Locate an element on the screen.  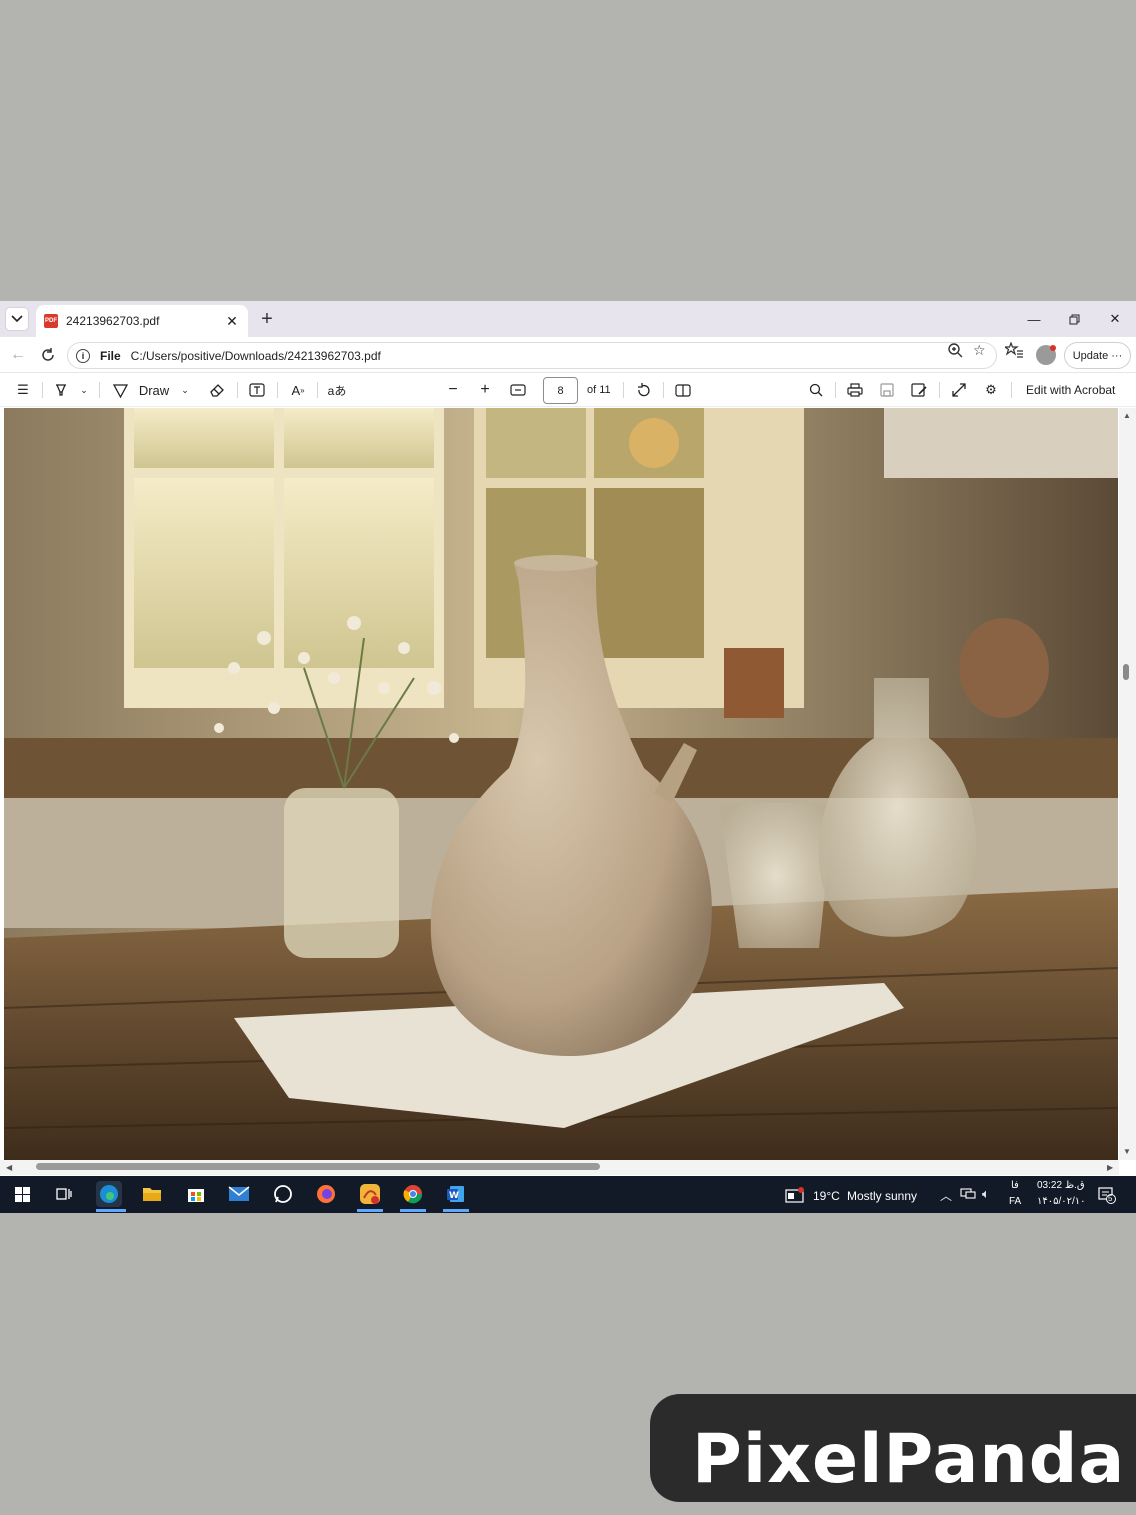
tab-pdf: PDF 24213962703.pdf ✕ is located at coordinates (142, 321).